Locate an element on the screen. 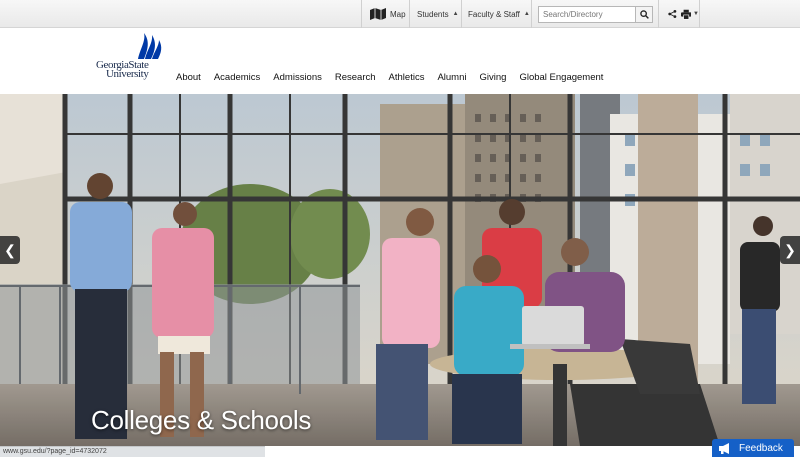 This screenshot has height=457, width=800. carousel-next-button: ❯ is located at coordinates (790, 250).